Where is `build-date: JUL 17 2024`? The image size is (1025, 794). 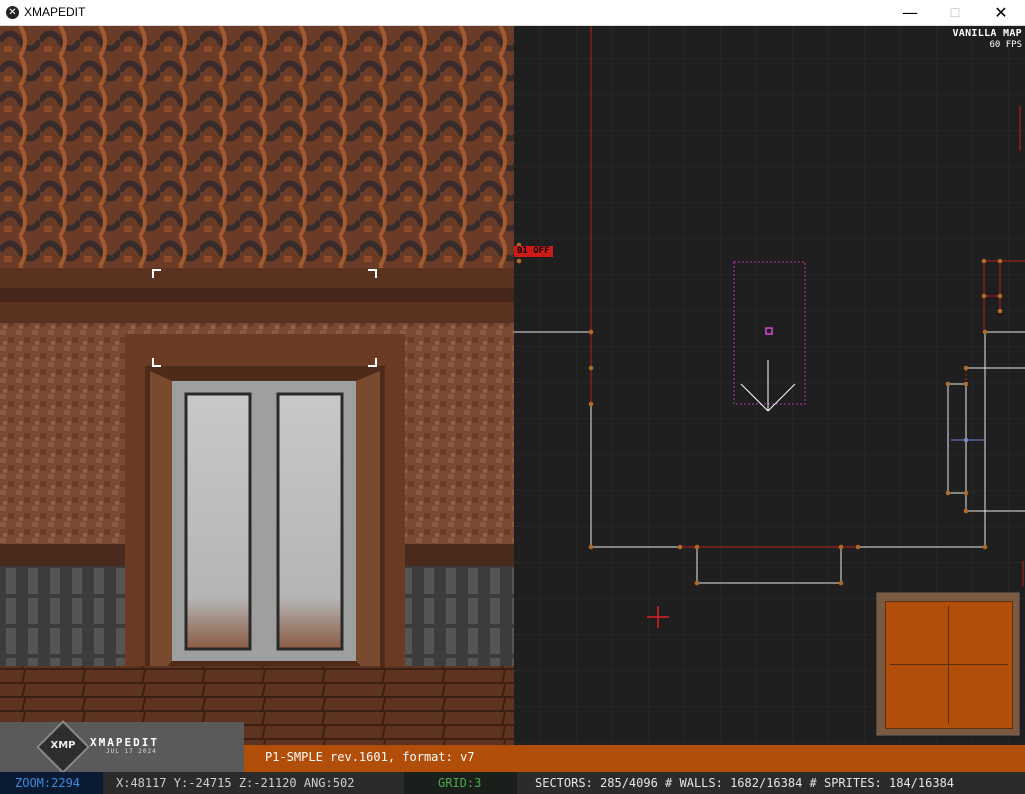
build-date: JUL 17 2024 is located at coordinates (131, 751).